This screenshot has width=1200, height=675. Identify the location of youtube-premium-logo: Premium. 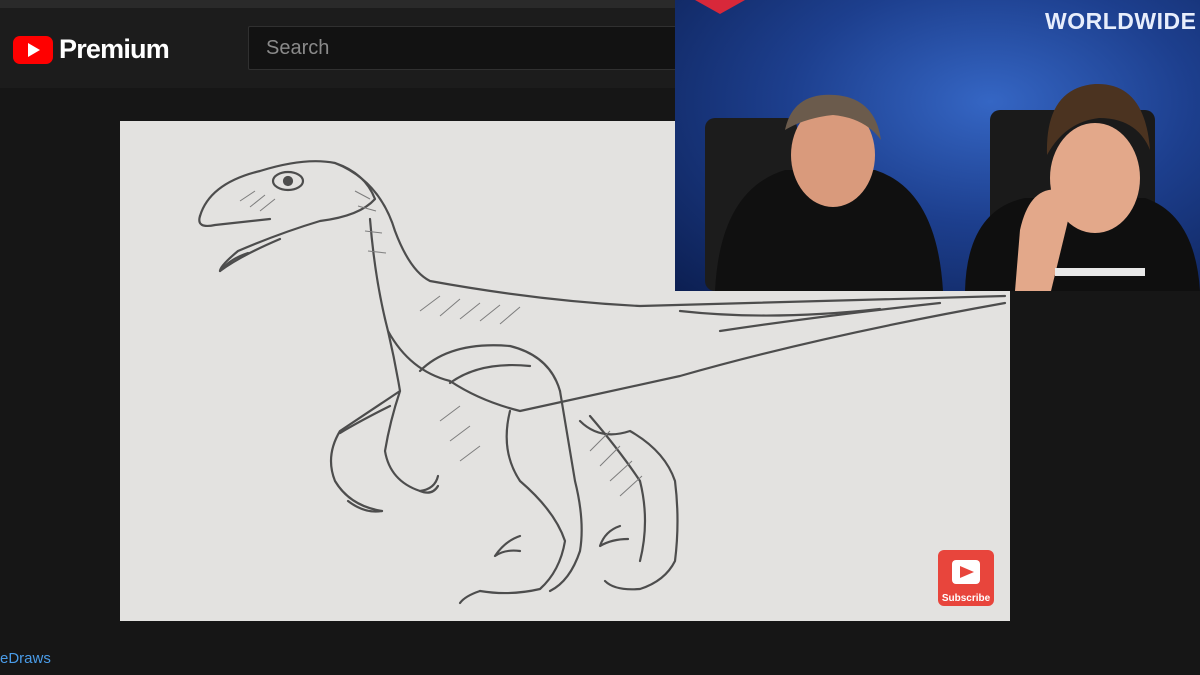
(91, 49).